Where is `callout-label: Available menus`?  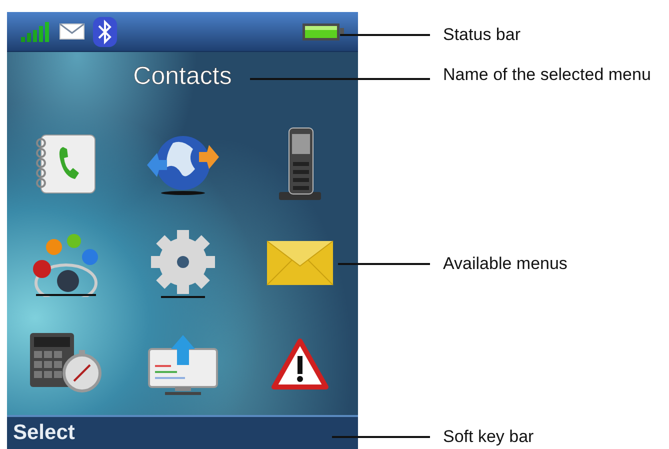 callout-label: Available menus is located at coordinates (505, 264).